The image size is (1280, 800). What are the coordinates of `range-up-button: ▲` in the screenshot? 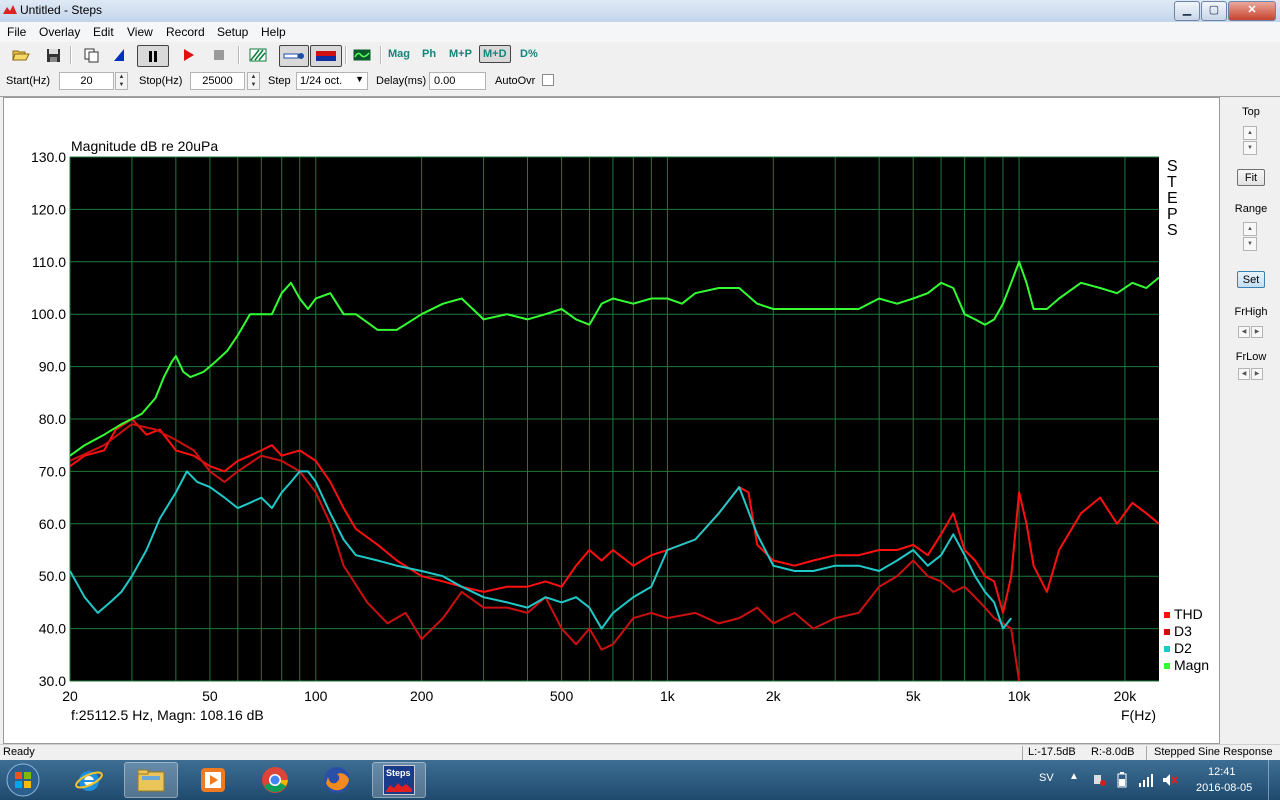 It's located at (1250, 229).